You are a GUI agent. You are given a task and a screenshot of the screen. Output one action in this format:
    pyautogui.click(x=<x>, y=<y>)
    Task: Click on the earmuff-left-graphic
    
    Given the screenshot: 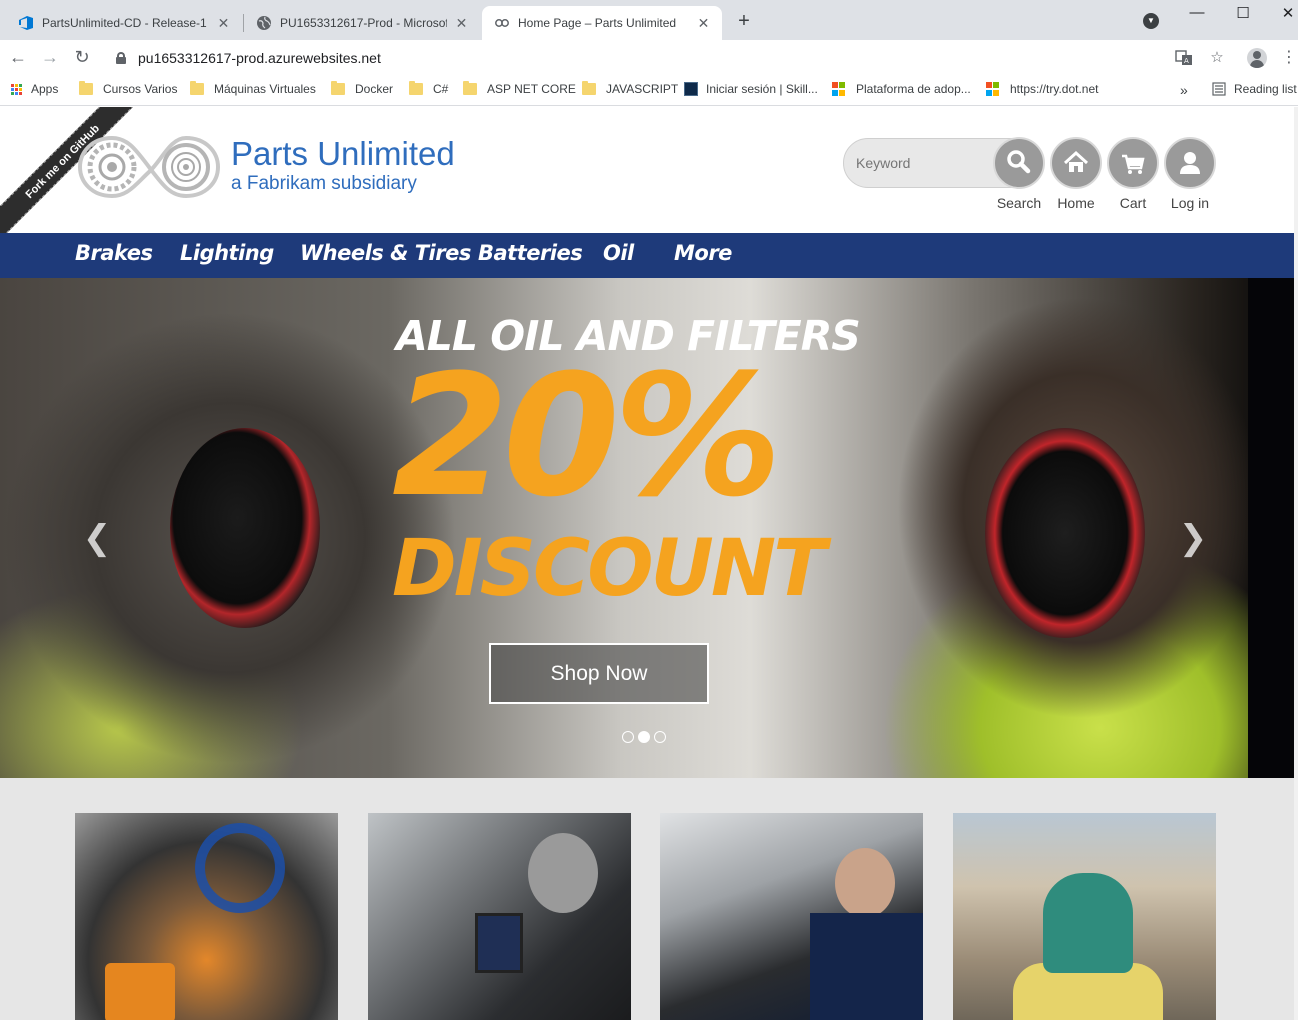 What is the action you would take?
    pyautogui.click(x=245, y=528)
    